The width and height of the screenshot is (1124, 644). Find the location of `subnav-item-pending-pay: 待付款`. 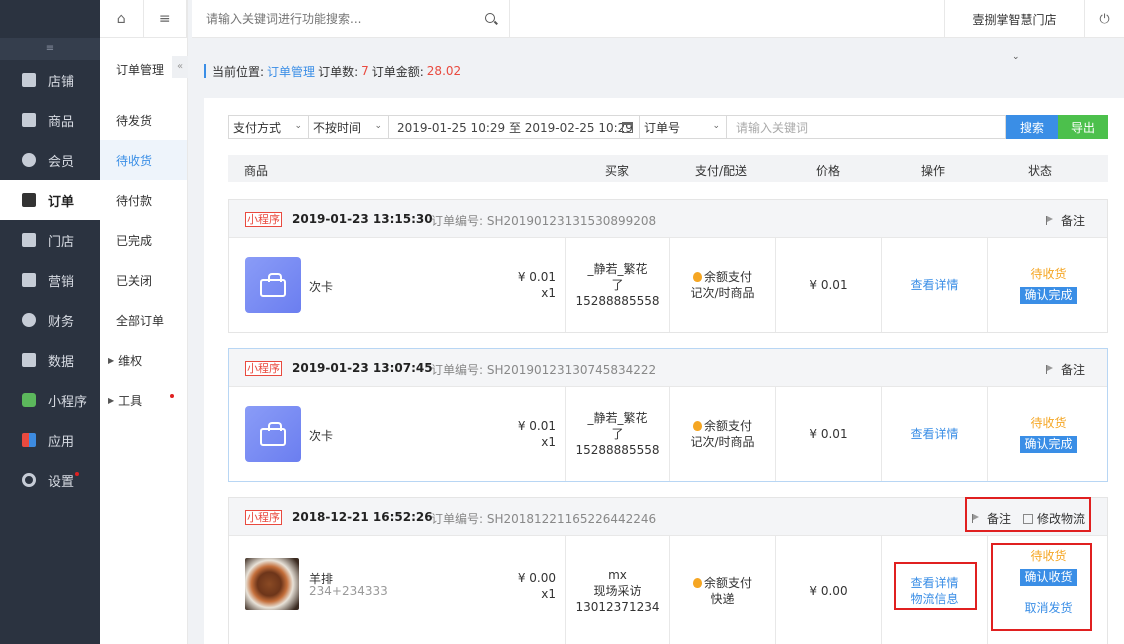

subnav-item-pending-pay: 待付款 is located at coordinates (143, 200).